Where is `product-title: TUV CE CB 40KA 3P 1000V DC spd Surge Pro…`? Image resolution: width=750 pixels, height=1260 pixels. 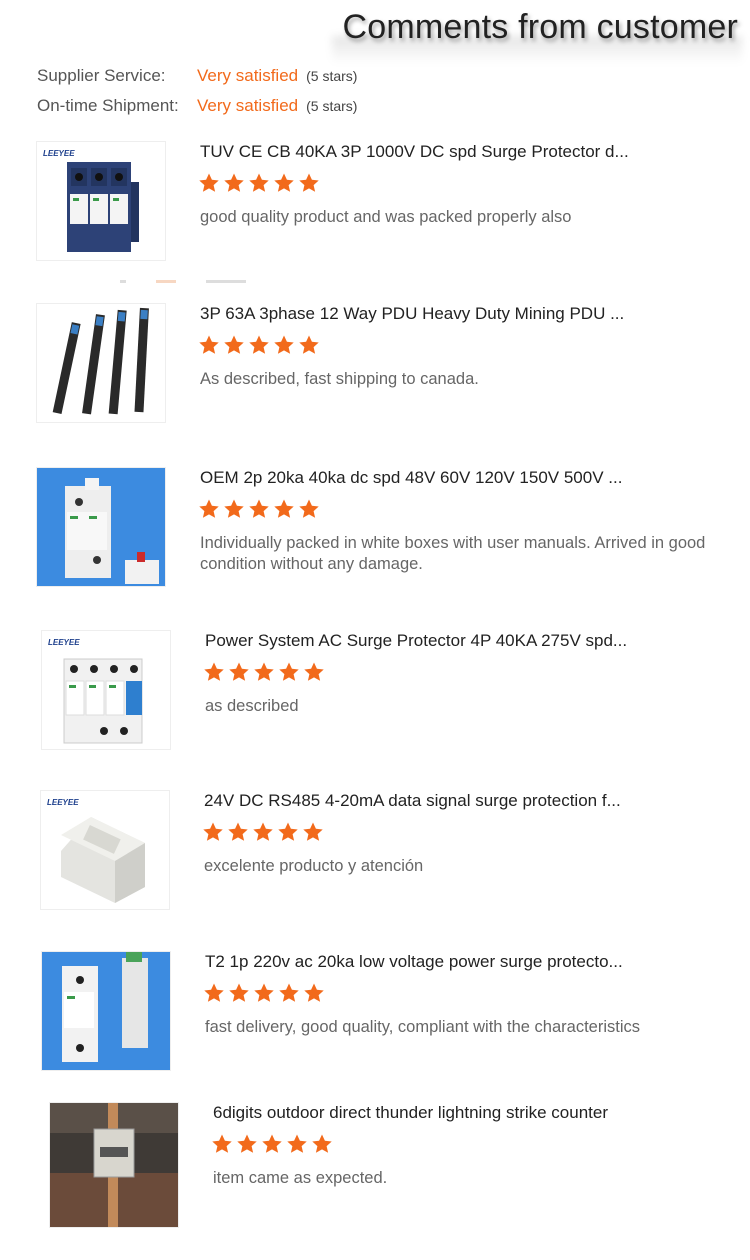 product-title: TUV CE CB 40KA 3P 1000V DC spd Surge Pro… is located at coordinates (414, 152).